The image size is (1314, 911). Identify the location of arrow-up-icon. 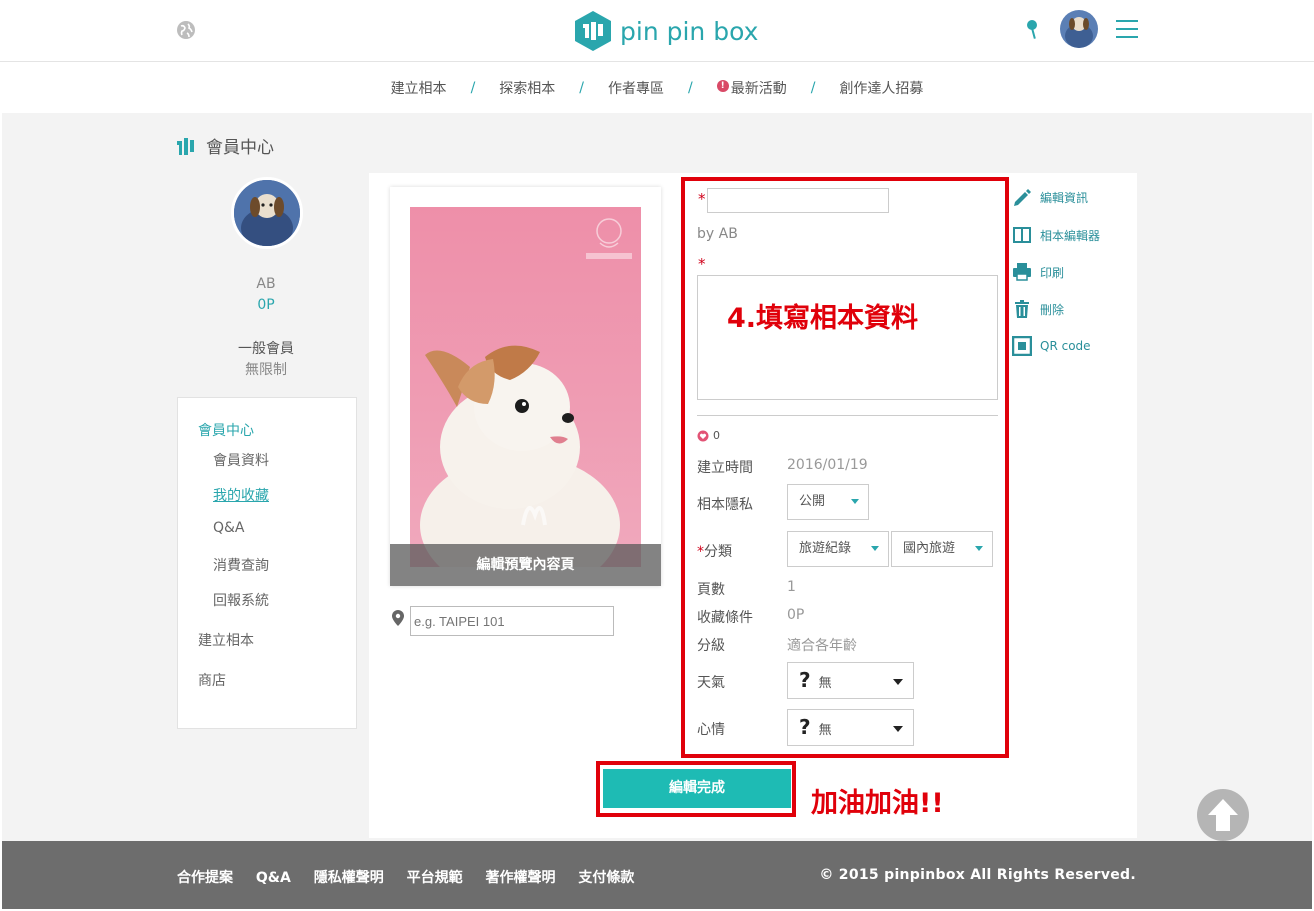
(1223, 815).